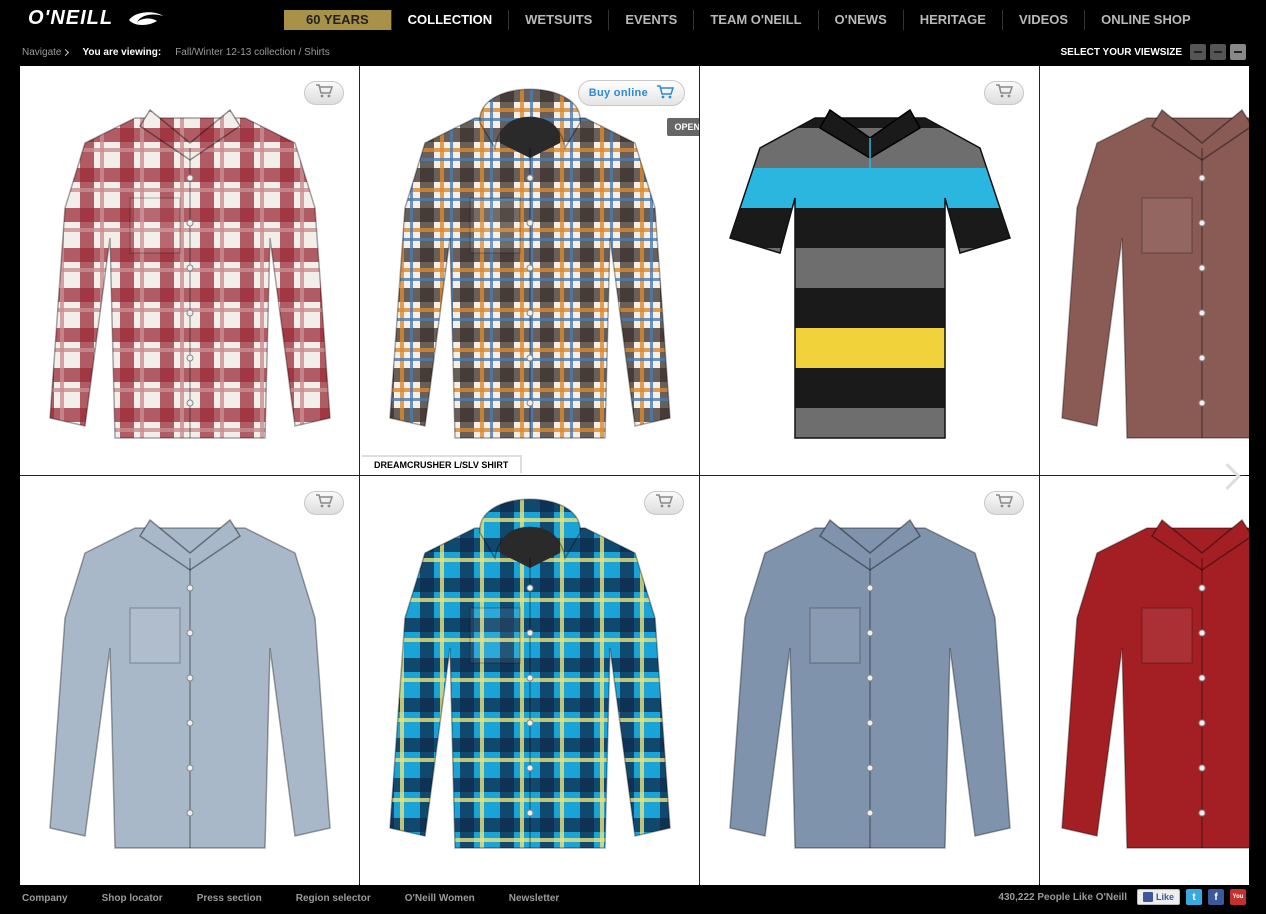 This screenshot has width=1266, height=914. I want to click on footer-link-o-neill-women: O'Neill Women, so click(440, 898).